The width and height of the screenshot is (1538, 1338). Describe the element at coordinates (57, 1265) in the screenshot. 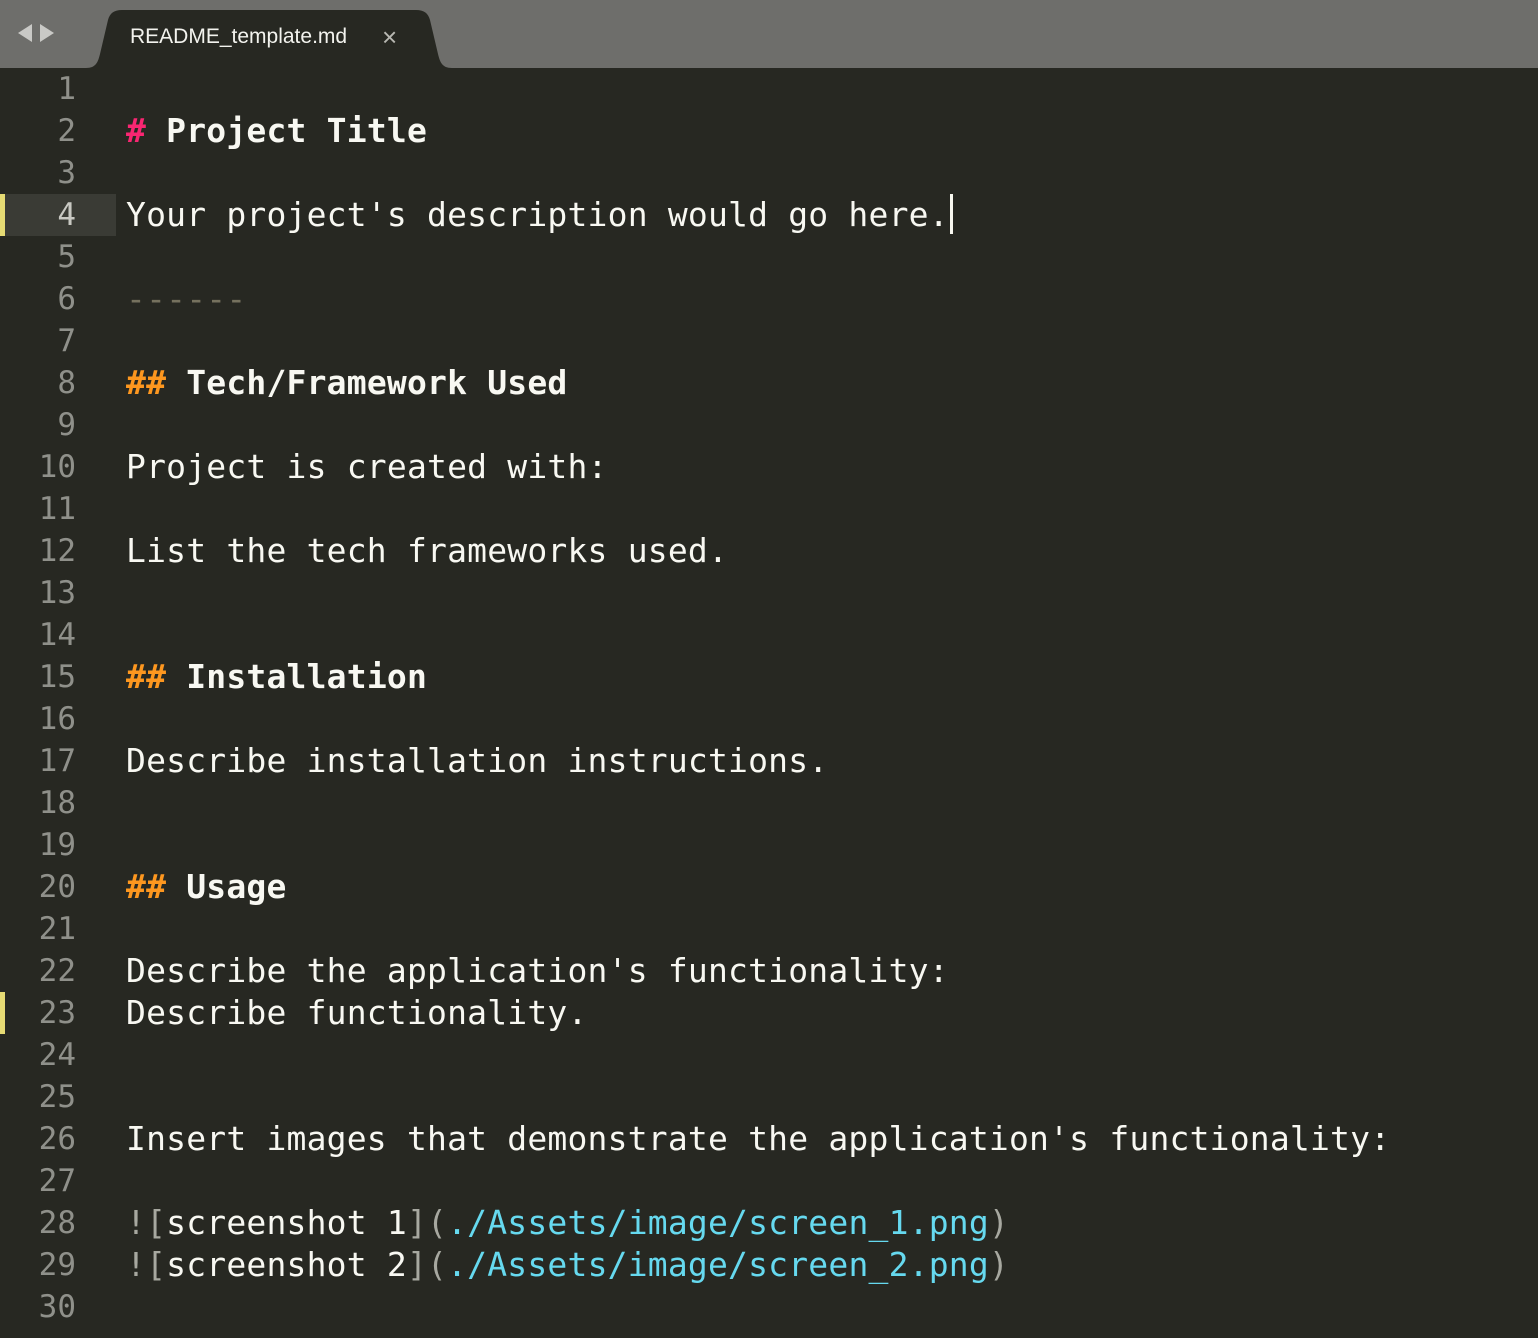

I see `line-number: 29` at that location.